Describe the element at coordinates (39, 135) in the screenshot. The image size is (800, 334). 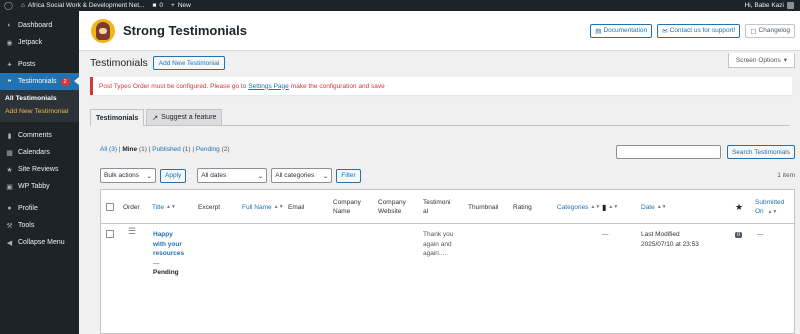
I see `sidebar-item-comments: ▮ Comments` at that location.